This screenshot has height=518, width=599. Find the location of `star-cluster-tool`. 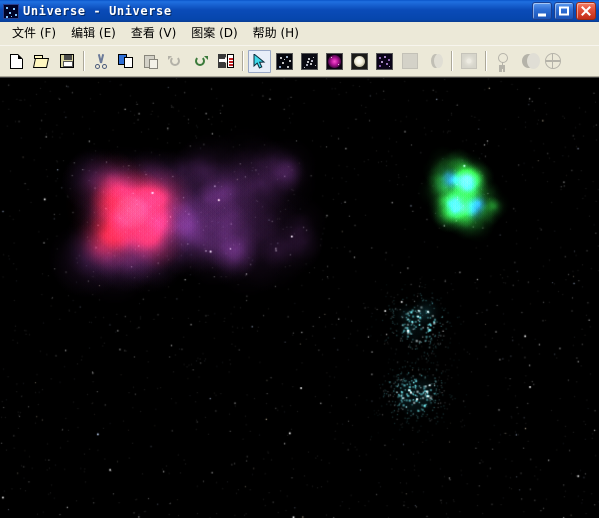

star-cluster-tool is located at coordinates (309, 61).